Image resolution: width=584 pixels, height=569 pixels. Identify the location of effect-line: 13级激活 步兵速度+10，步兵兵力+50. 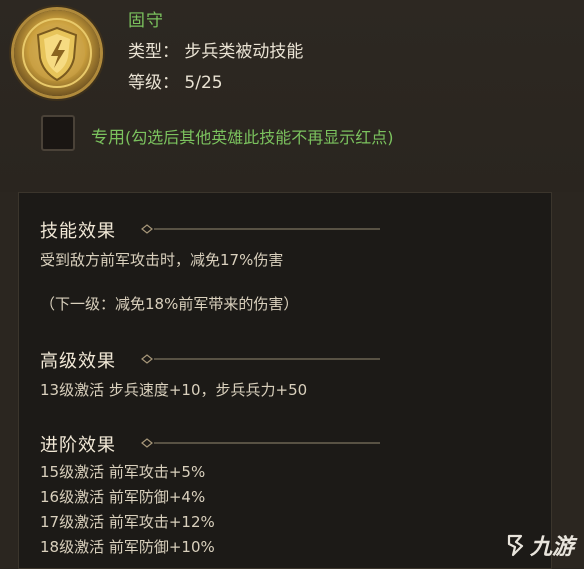
(174, 390).